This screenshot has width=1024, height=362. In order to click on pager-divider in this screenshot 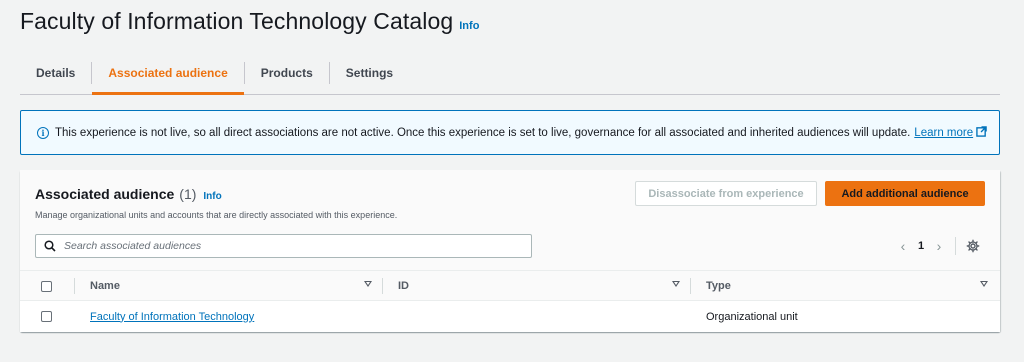, I will do `click(955, 246)`.